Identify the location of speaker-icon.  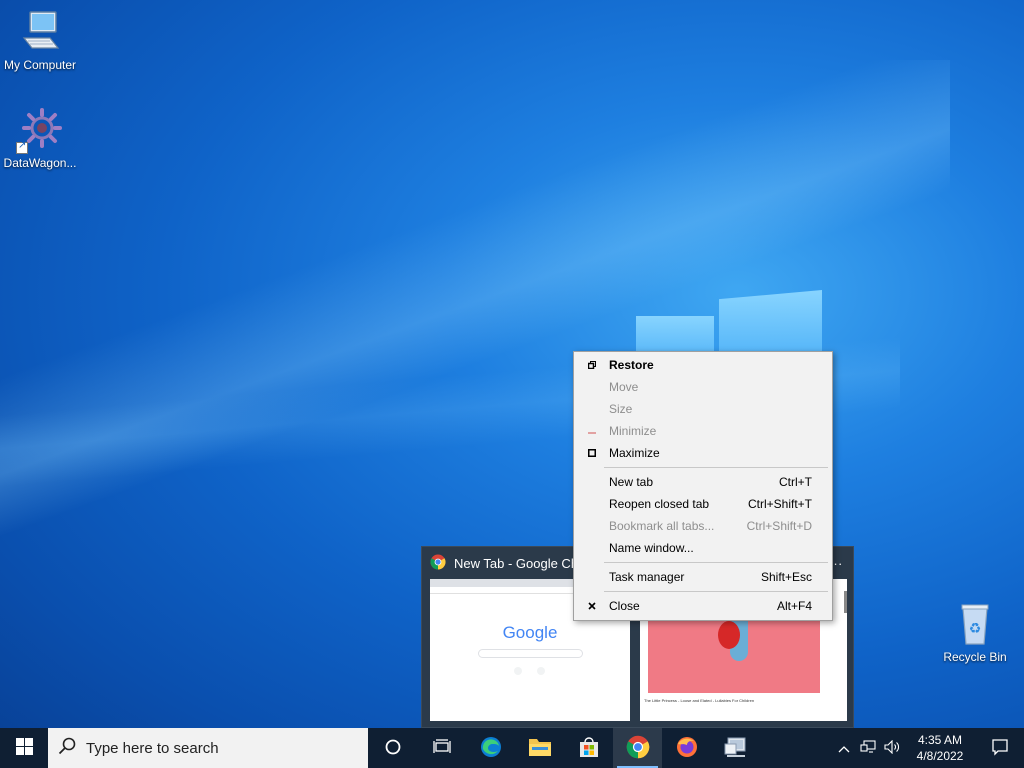
(892, 748).